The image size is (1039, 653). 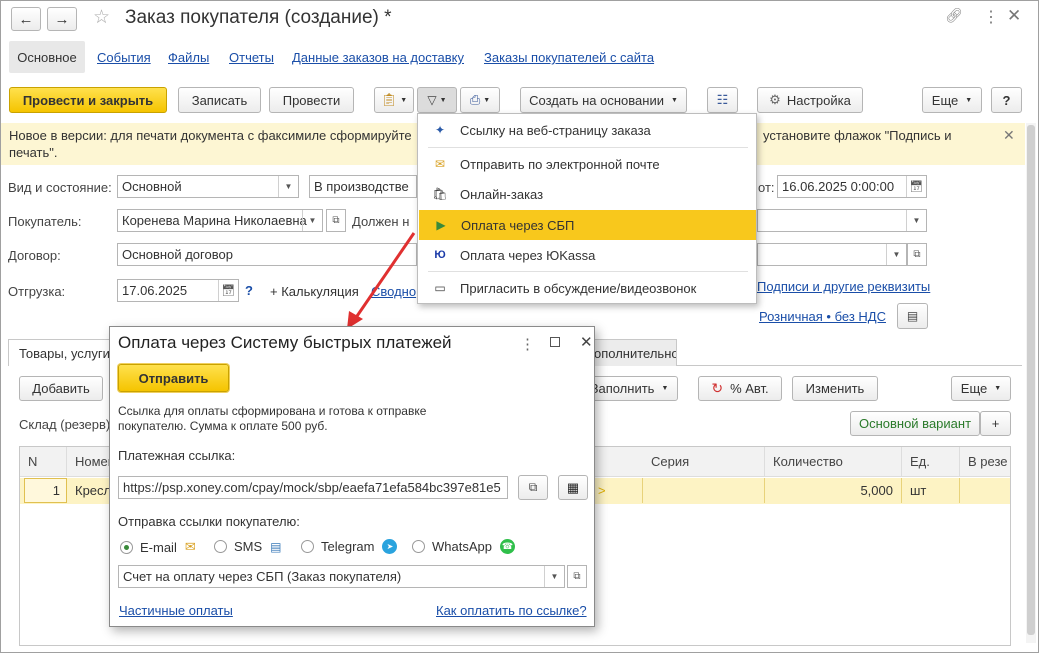 I want to click on partial-payments-link: Частичные оплаты, so click(x=176, y=610).